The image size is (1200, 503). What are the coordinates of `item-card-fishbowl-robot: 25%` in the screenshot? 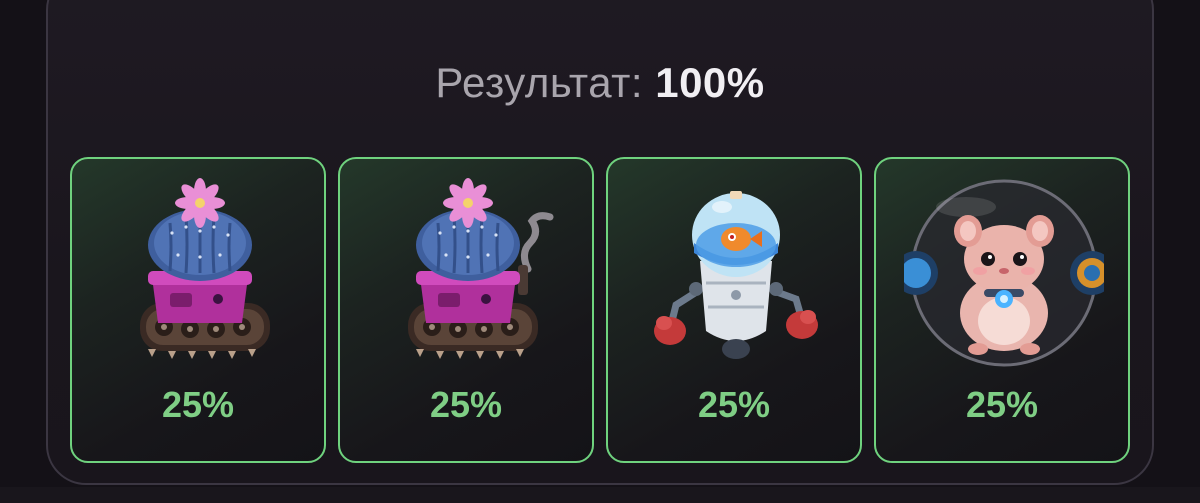 It's located at (734, 310).